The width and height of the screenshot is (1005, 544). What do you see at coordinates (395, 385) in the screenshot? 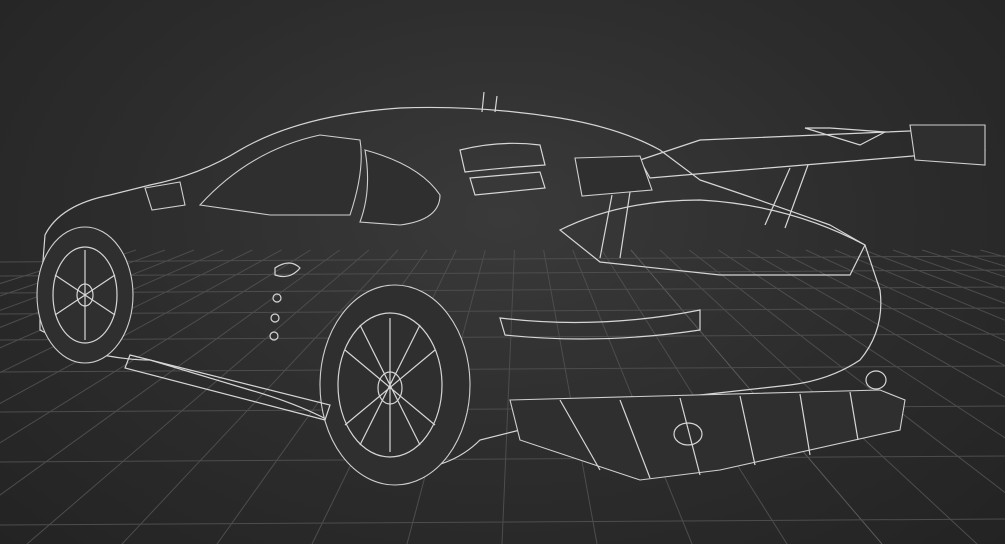
I see `rear-wheel` at bounding box center [395, 385].